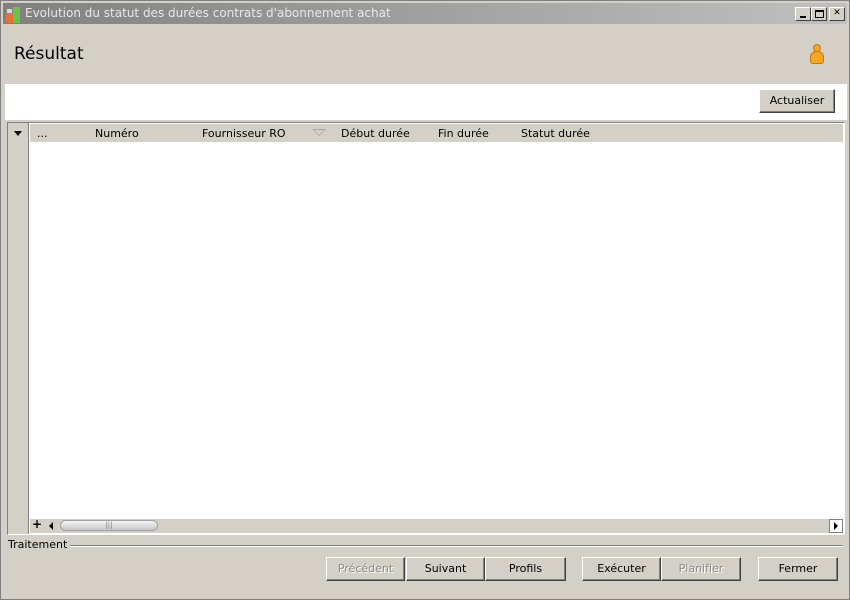  What do you see at coordinates (39, 544) in the screenshot?
I see `section-label: Traitement` at bounding box center [39, 544].